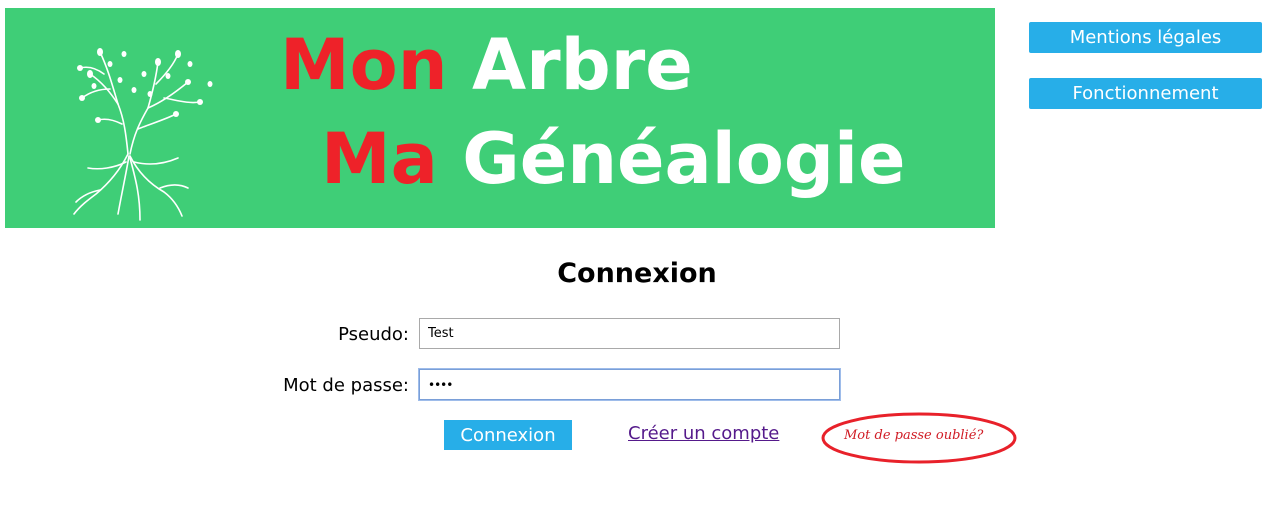 Image resolution: width=1274 pixels, height=526 pixels. What do you see at coordinates (913, 435) in the screenshot?
I see `forgot-password-link: Mot de passe oublié?` at bounding box center [913, 435].